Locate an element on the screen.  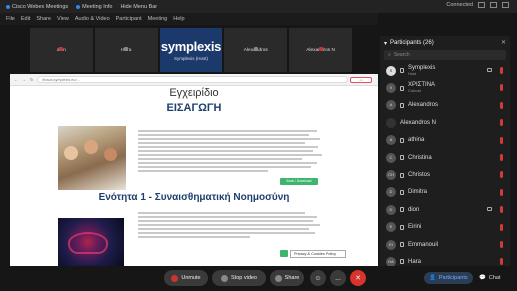
menu-meeting: Meeting is located at coordinates (158, 19).